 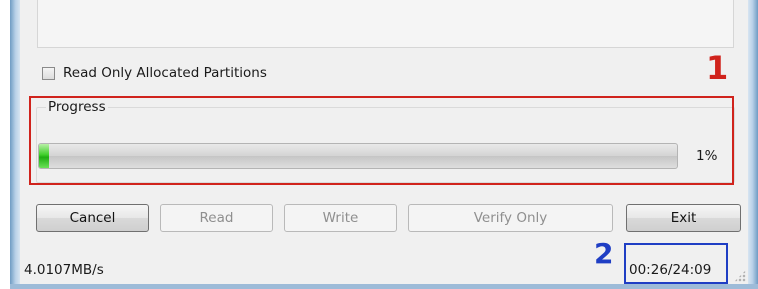 I want to click on window-frame-left, so click(x=15, y=144).